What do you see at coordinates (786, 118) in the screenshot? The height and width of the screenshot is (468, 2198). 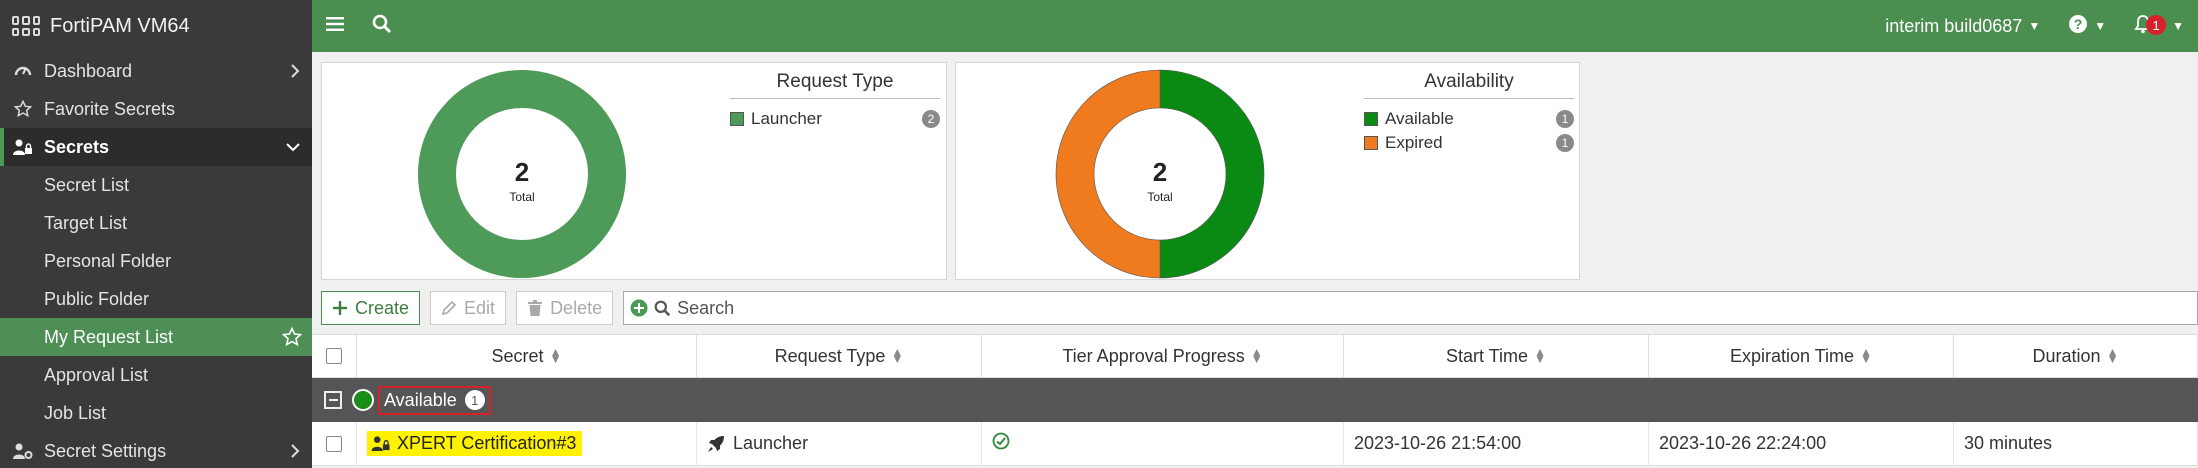 I see `legend-label: Launcher` at bounding box center [786, 118].